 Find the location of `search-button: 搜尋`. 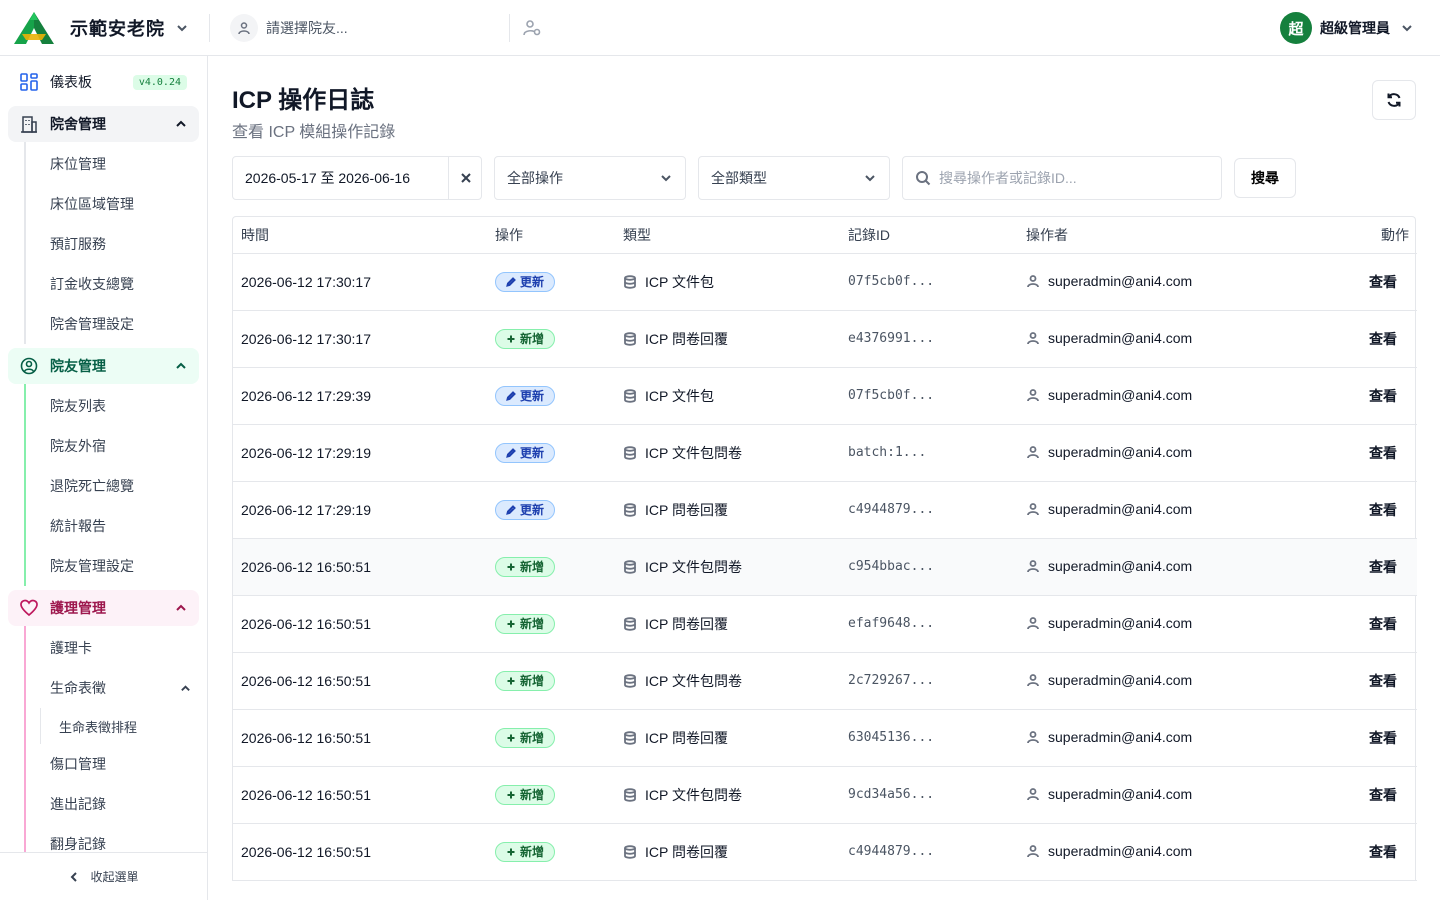

search-button: 搜尋 is located at coordinates (1265, 178).